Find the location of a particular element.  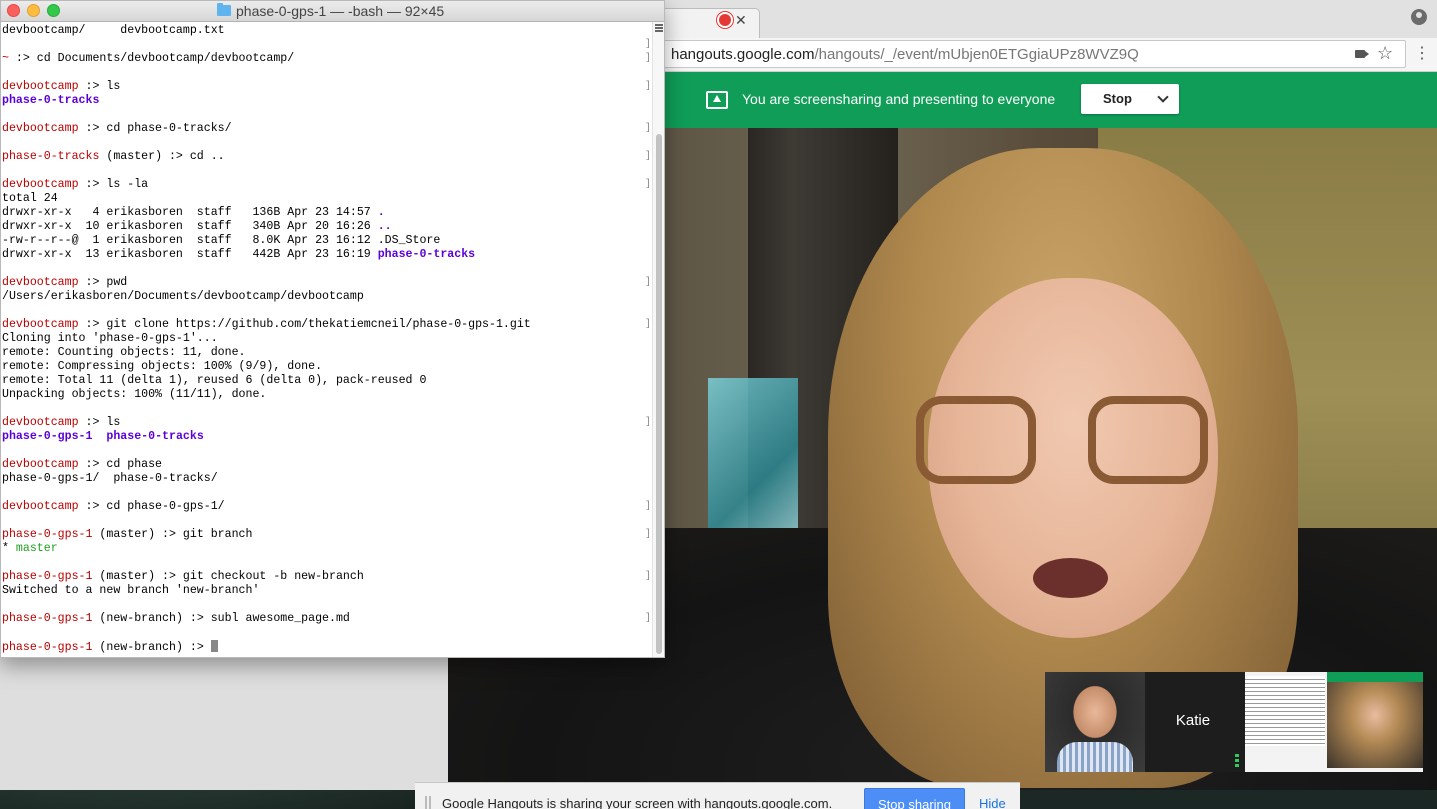

terminal-line: * master is located at coordinates (30, 549).